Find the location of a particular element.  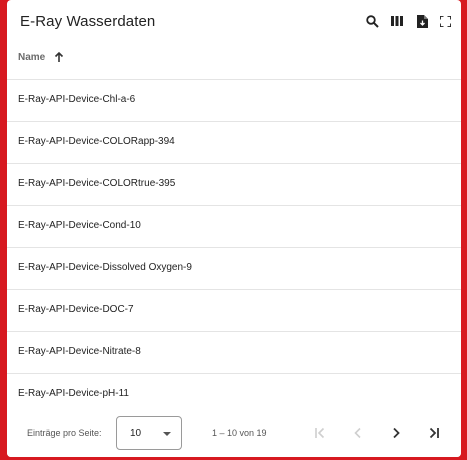

first-page-icon is located at coordinates (320, 433).